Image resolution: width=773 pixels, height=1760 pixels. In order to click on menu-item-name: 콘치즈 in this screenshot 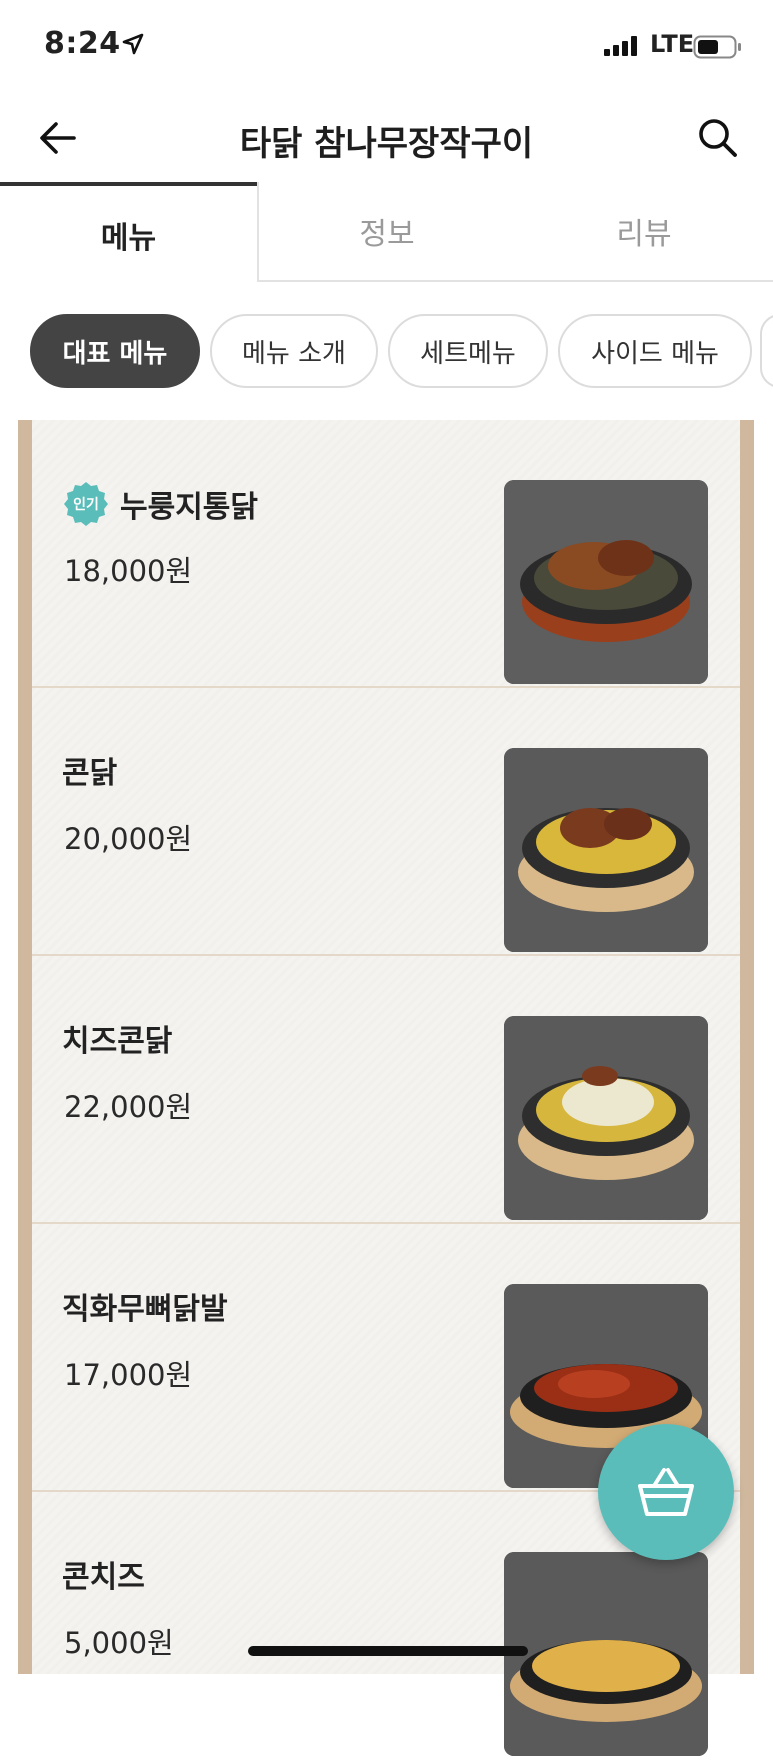, I will do `click(103, 1577)`.